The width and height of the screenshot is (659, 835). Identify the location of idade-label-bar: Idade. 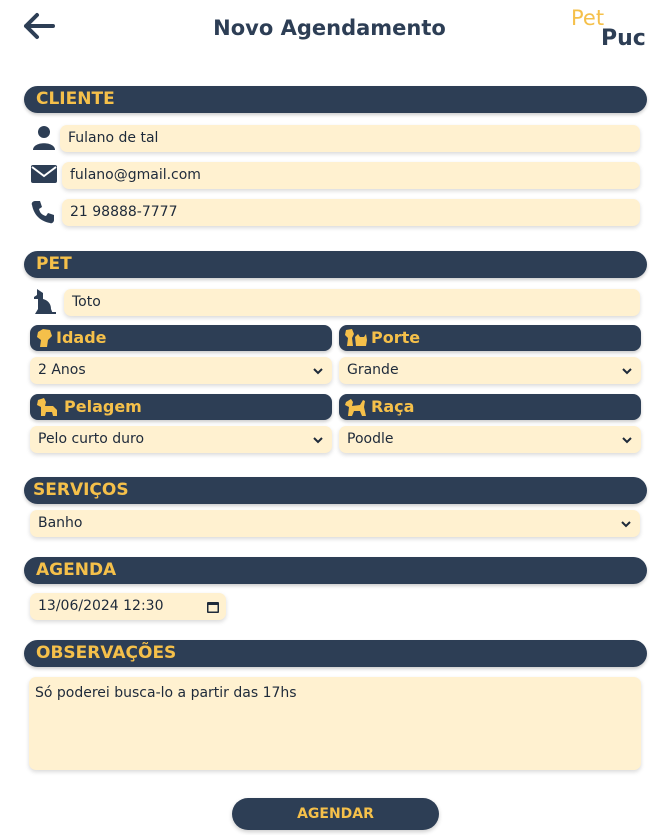
(181, 338).